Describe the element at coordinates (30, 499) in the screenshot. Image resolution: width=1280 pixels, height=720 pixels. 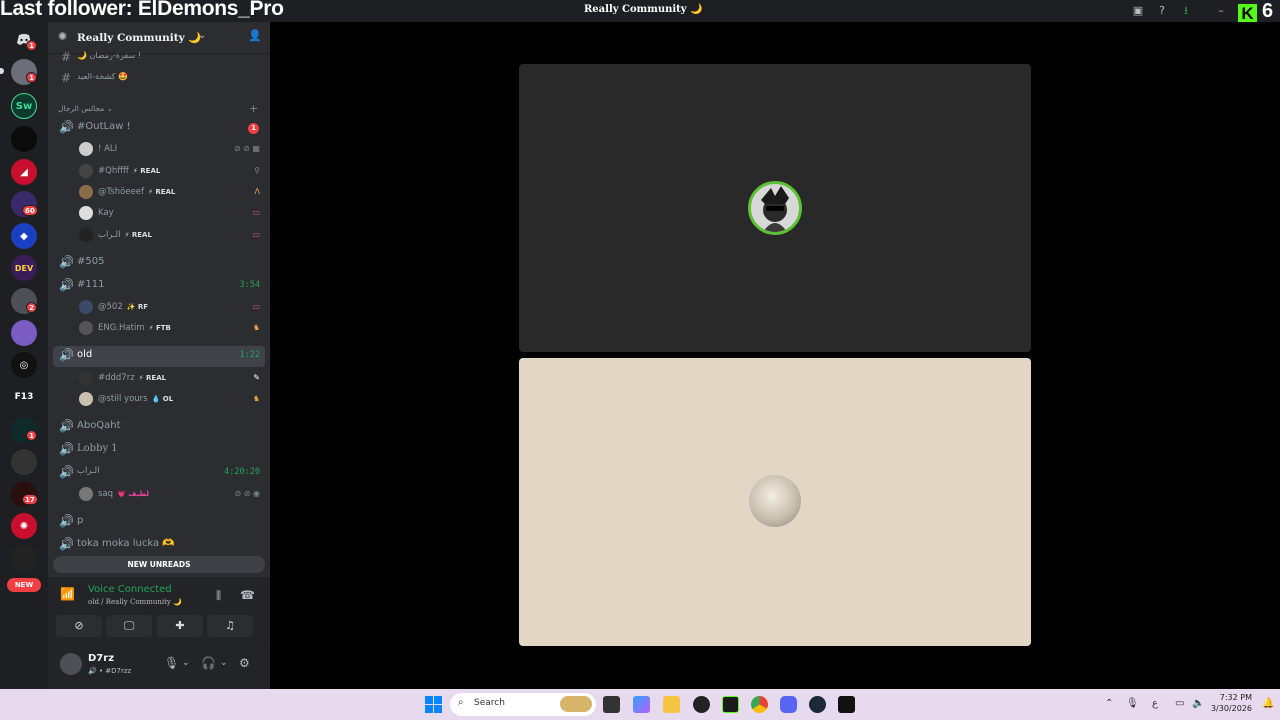
I see `server-badge: 17` at that location.